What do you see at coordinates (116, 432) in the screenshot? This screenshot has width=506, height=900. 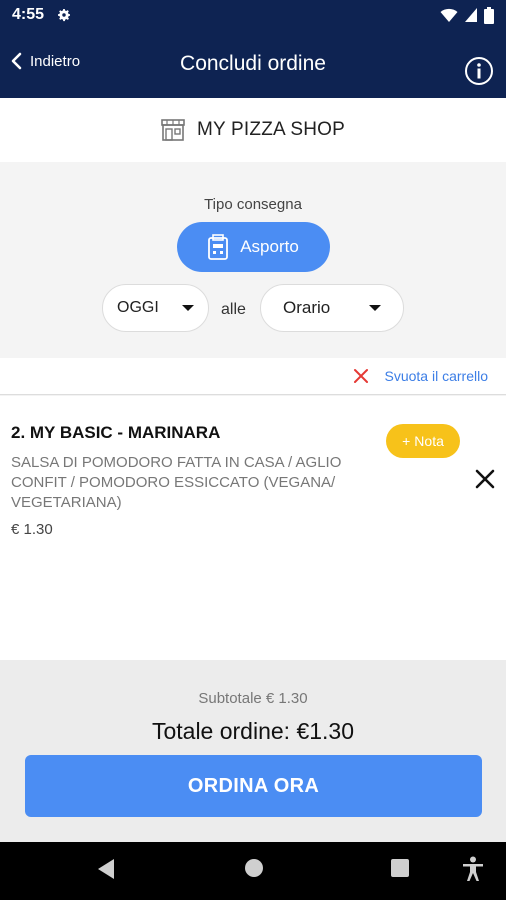 I see `item-name: 2. MY BASIC - MARINARA` at bounding box center [116, 432].